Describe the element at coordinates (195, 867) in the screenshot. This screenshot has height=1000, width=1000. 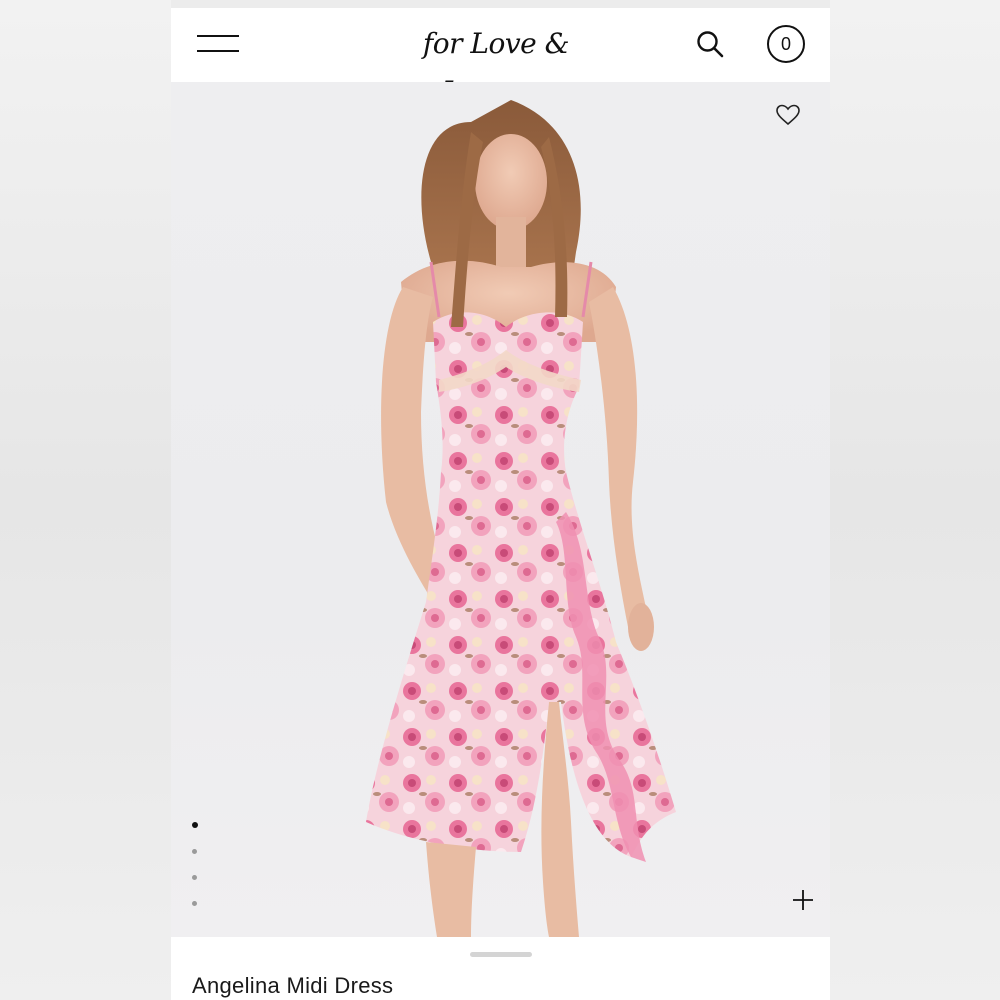
I see `gallery-pagination` at that location.